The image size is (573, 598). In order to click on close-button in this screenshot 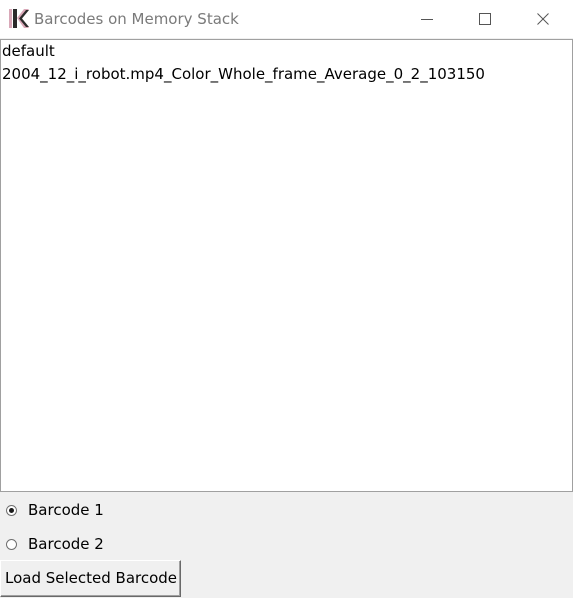, I will do `click(543, 19)`.